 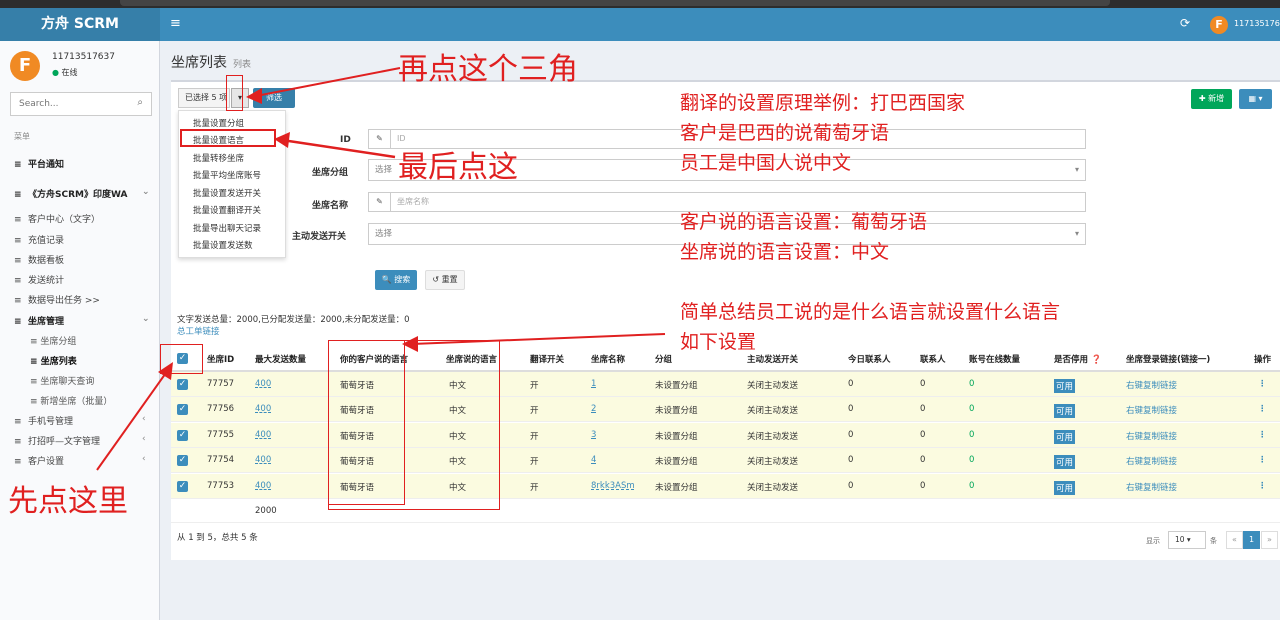 What do you see at coordinates (46, 241) in the screenshot?
I see `sidebar-item-label: 充值记录` at bounding box center [46, 241].